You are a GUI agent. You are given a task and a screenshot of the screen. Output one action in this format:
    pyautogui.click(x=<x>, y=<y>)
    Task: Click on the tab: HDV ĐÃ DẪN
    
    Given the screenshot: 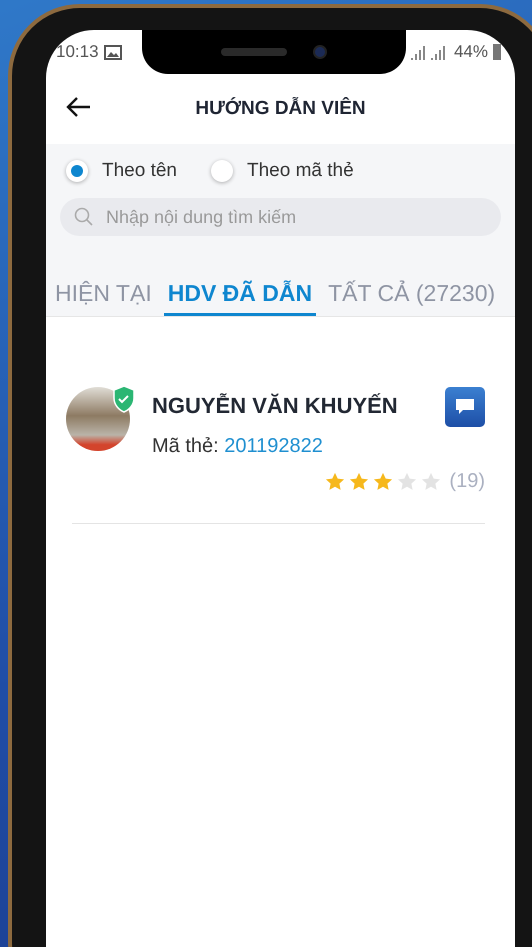 What is the action you would take?
    pyautogui.click(x=240, y=298)
    